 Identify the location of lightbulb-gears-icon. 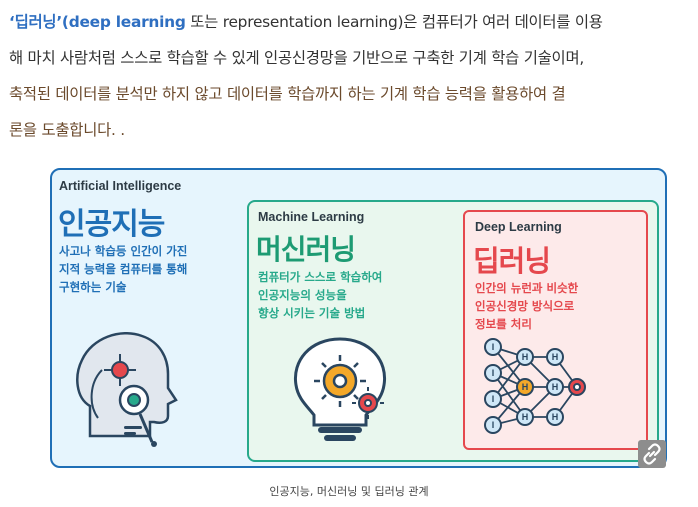
(340, 389).